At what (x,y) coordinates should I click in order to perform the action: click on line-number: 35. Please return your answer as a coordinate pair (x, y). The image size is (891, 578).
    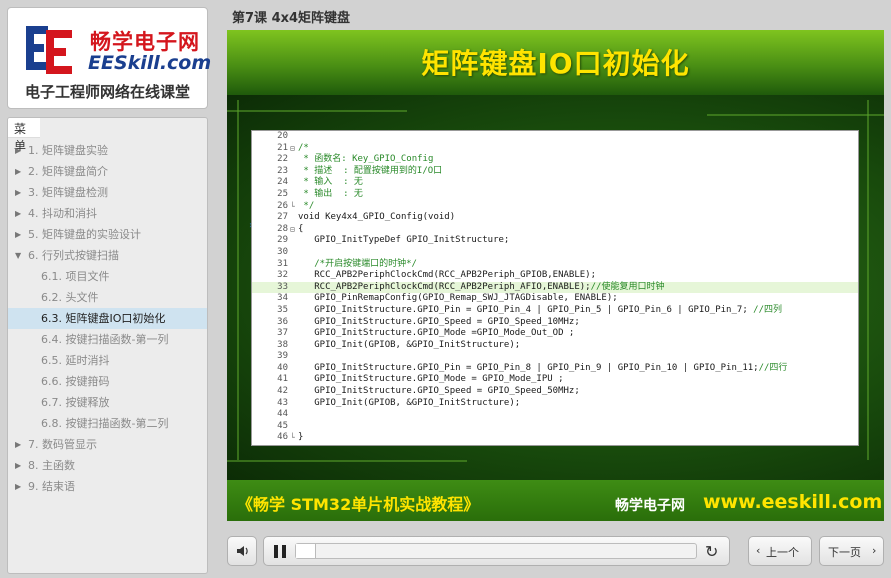
    Looking at the image, I should click on (282, 309).